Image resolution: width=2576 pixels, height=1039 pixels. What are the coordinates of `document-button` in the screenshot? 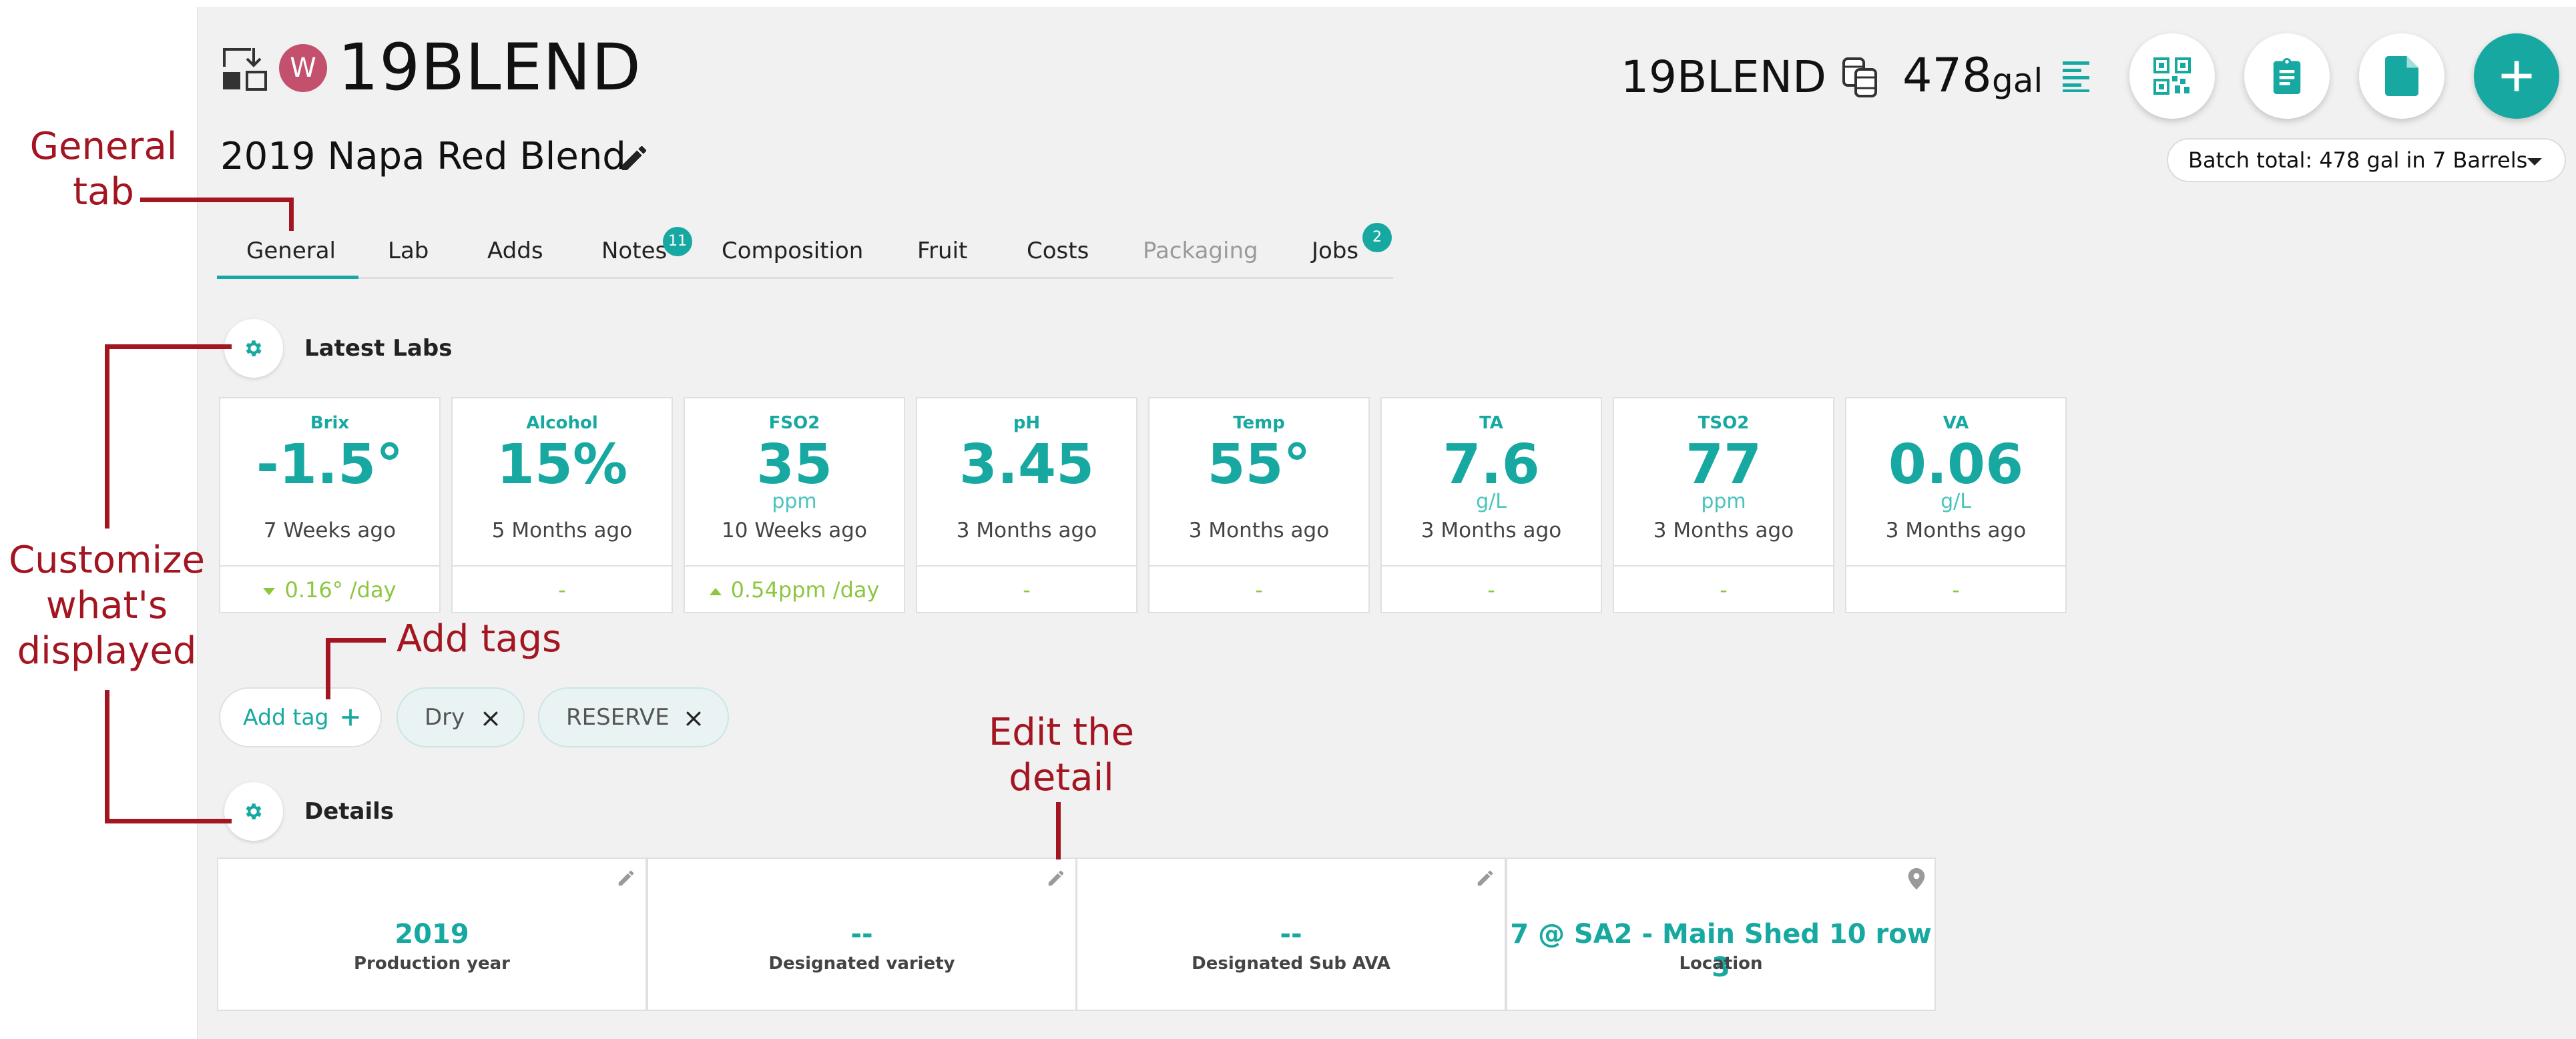 It's located at (2401, 76).